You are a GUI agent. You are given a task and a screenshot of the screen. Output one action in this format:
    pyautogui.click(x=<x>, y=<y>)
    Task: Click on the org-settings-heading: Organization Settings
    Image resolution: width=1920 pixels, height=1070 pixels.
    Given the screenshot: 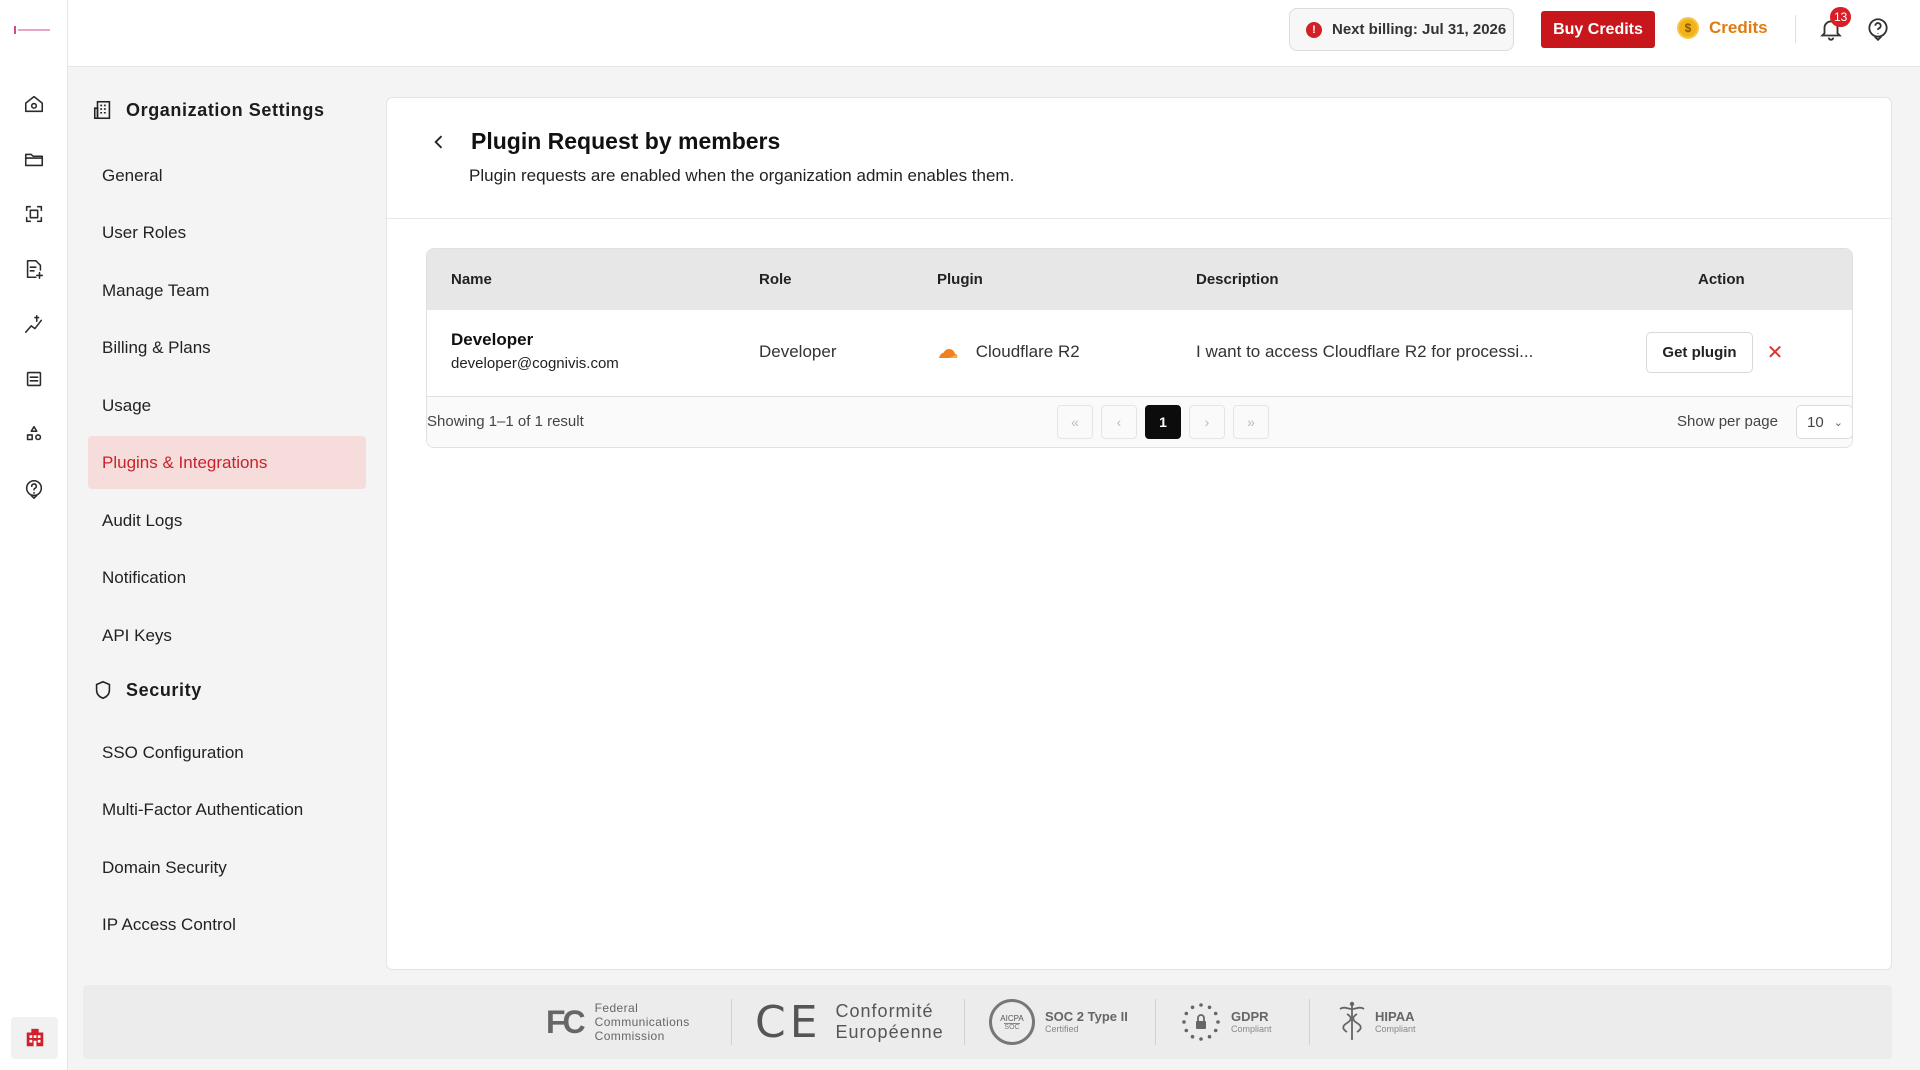 What is the action you would take?
    pyautogui.click(x=208, y=110)
    